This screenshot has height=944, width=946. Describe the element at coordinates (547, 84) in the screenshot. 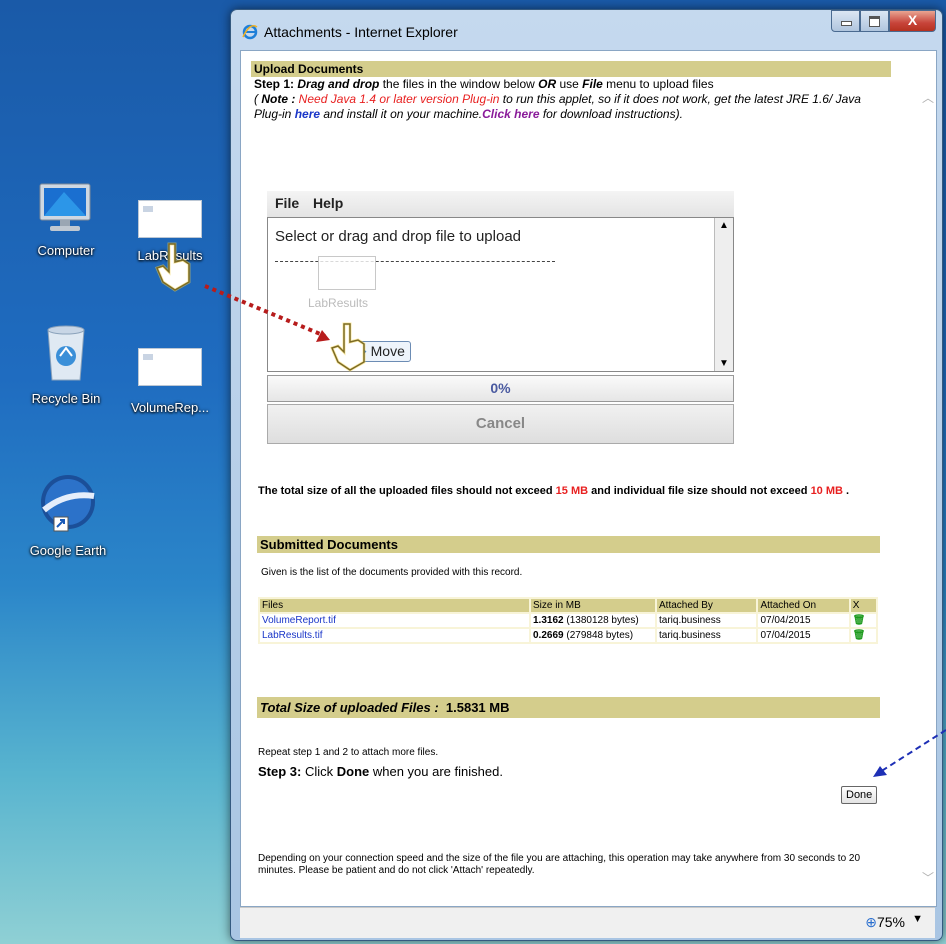

I see `or-text: OR` at that location.